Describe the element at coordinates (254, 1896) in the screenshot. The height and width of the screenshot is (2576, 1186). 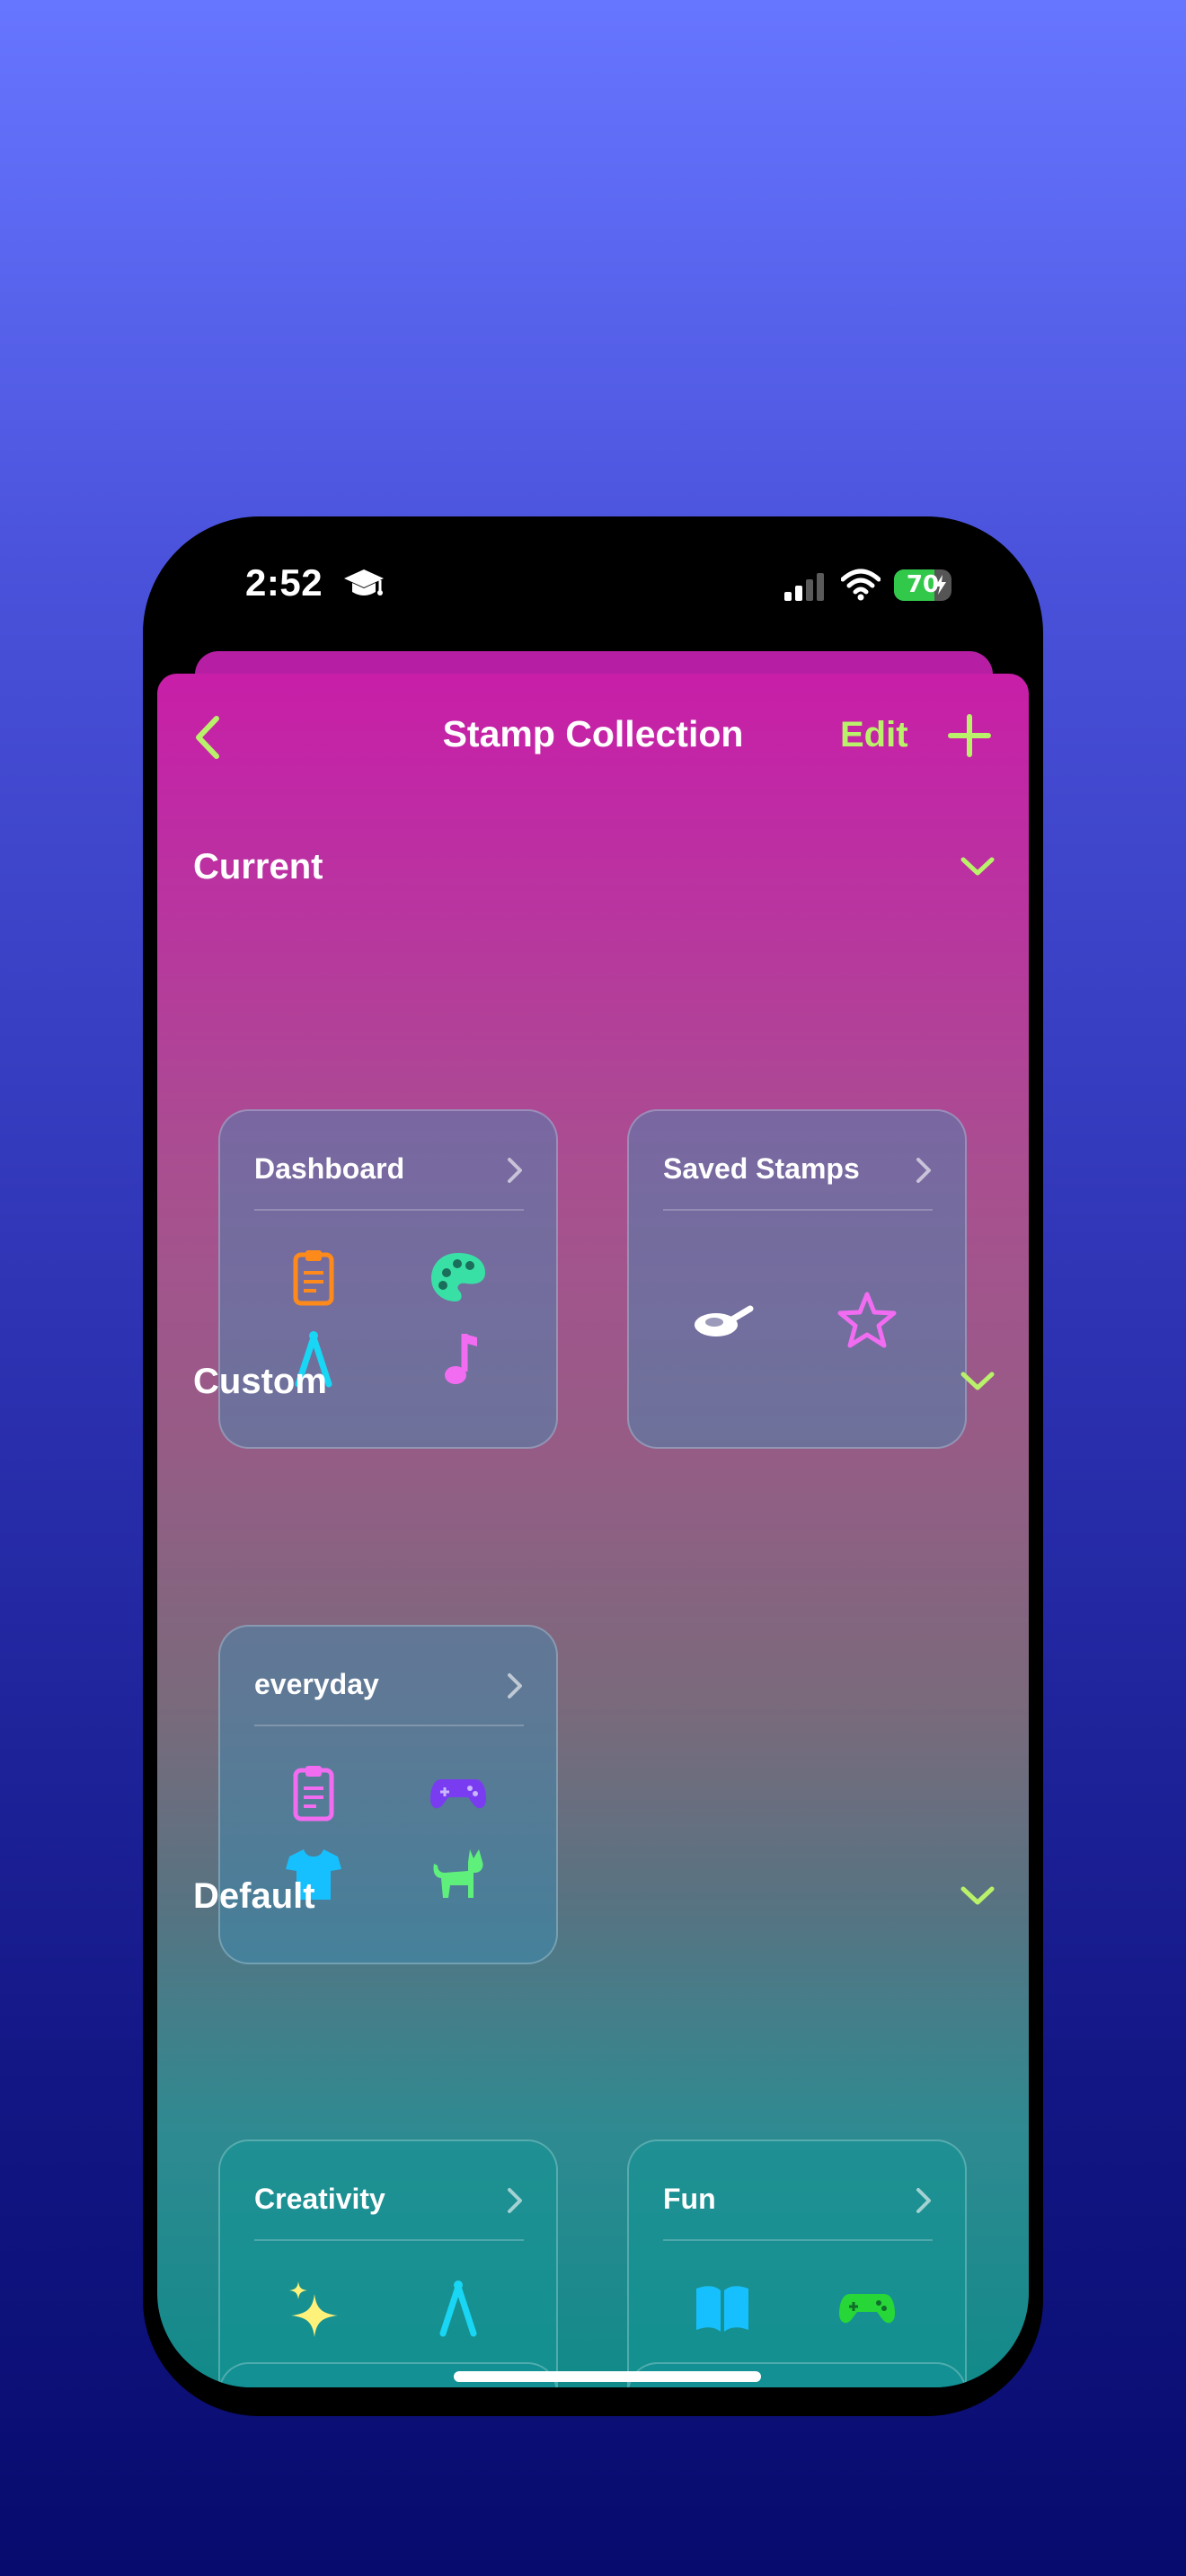
I see `section-title-default: Default` at that location.